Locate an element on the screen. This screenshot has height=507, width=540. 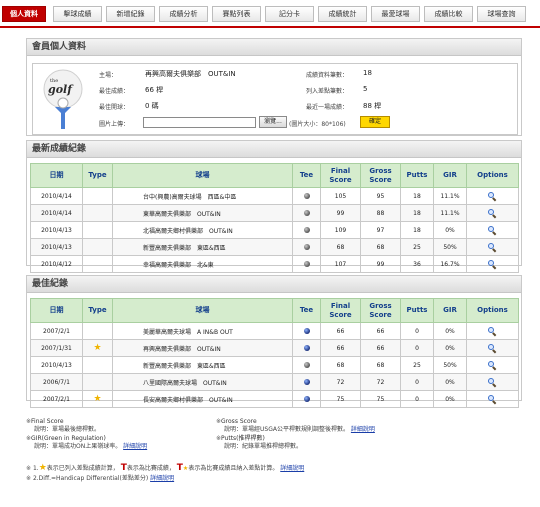
column-header: Options is located at coordinates (492, 310).